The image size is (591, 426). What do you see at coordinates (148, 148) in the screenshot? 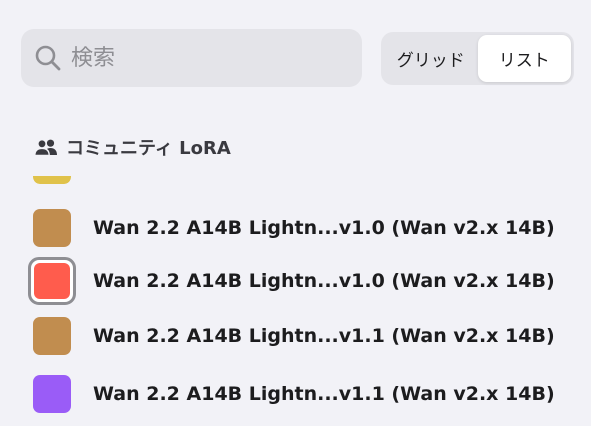
I see `section-title: コミュニティ LoRA` at bounding box center [148, 148].